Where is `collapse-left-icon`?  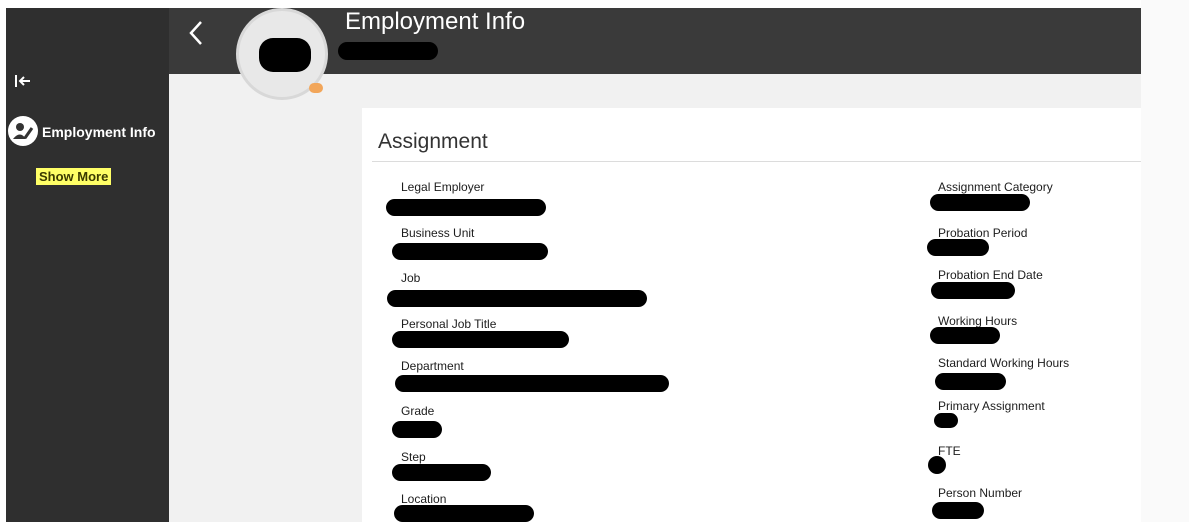 collapse-left-icon is located at coordinates (23, 81).